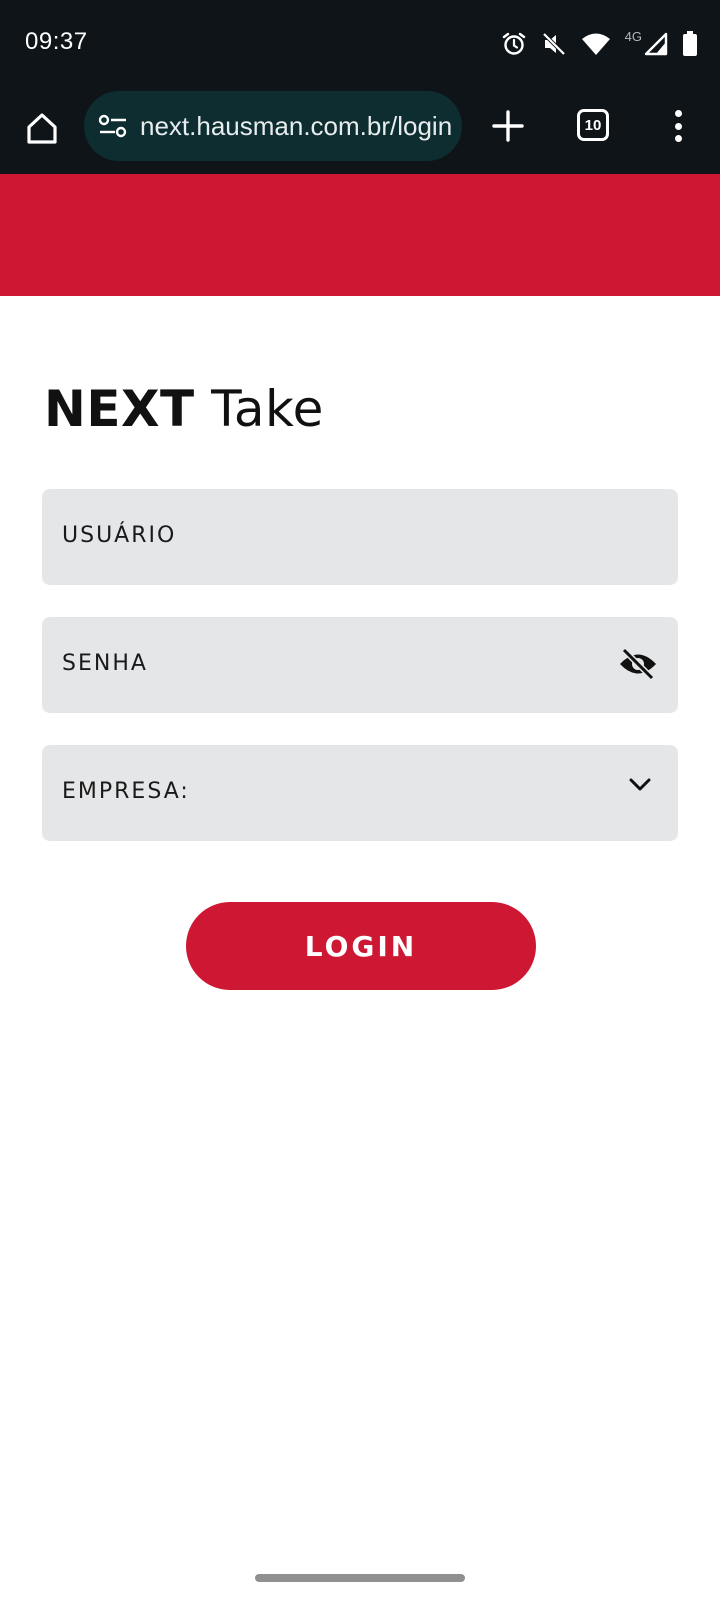  What do you see at coordinates (514, 44) in the screenshot?
I see `alarm-icon` at bounding box center [514, 44].